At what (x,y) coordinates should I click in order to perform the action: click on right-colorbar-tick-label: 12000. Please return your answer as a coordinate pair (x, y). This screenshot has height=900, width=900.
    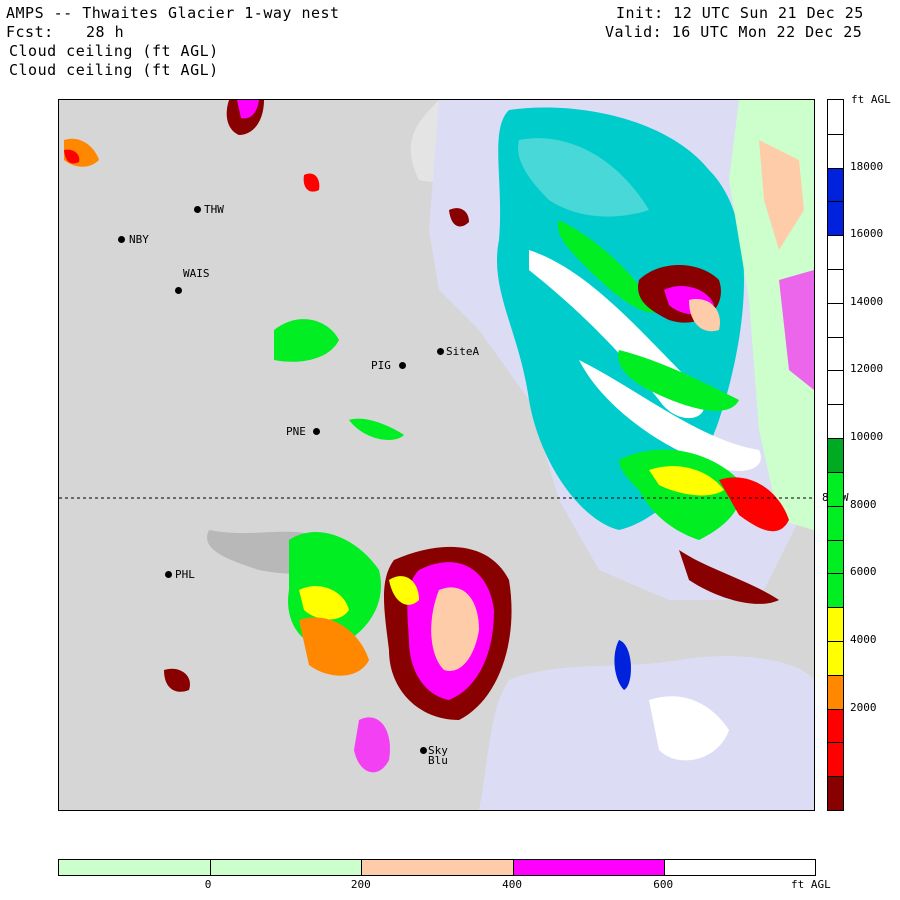
    Looking at the image, I should click on (867, 369).